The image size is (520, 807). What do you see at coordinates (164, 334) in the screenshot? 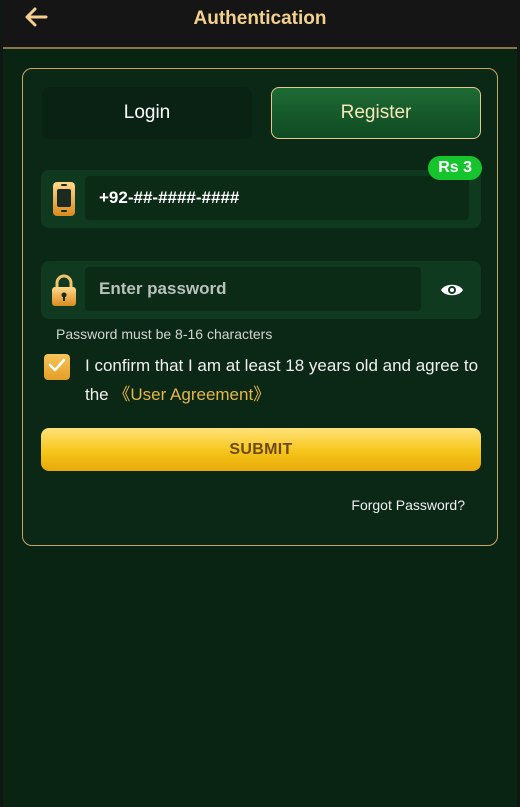
I see `password-hint: Password must be 8-16 characters` at bounding box center [164, 334].